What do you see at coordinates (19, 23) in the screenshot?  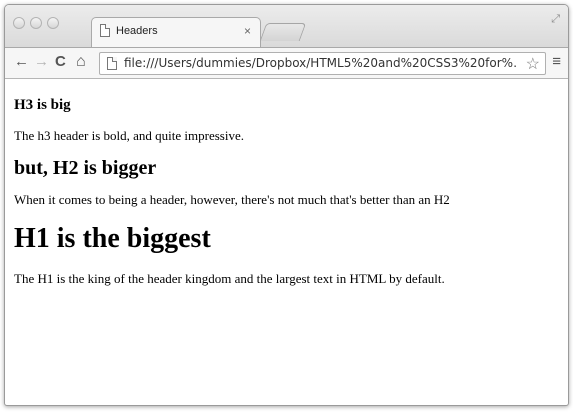 I see `close-window-icon` at bounding box center [19, 23].